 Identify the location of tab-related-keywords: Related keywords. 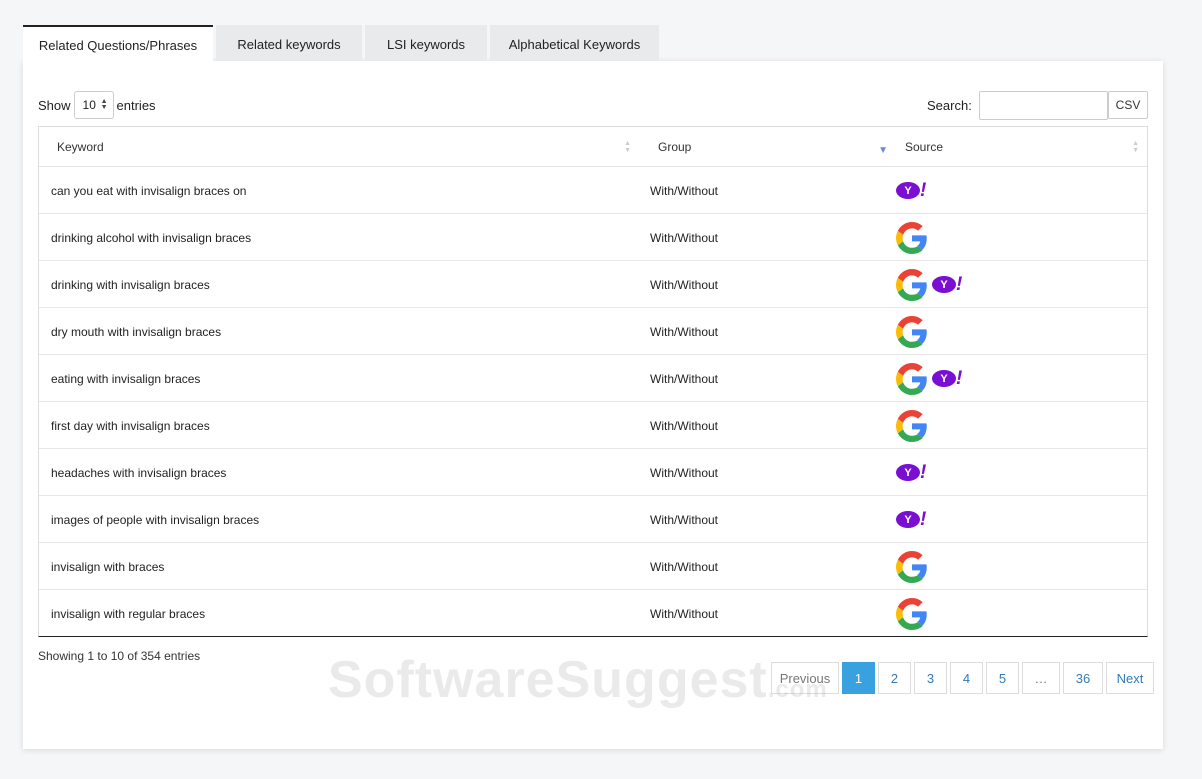
(289, 43).